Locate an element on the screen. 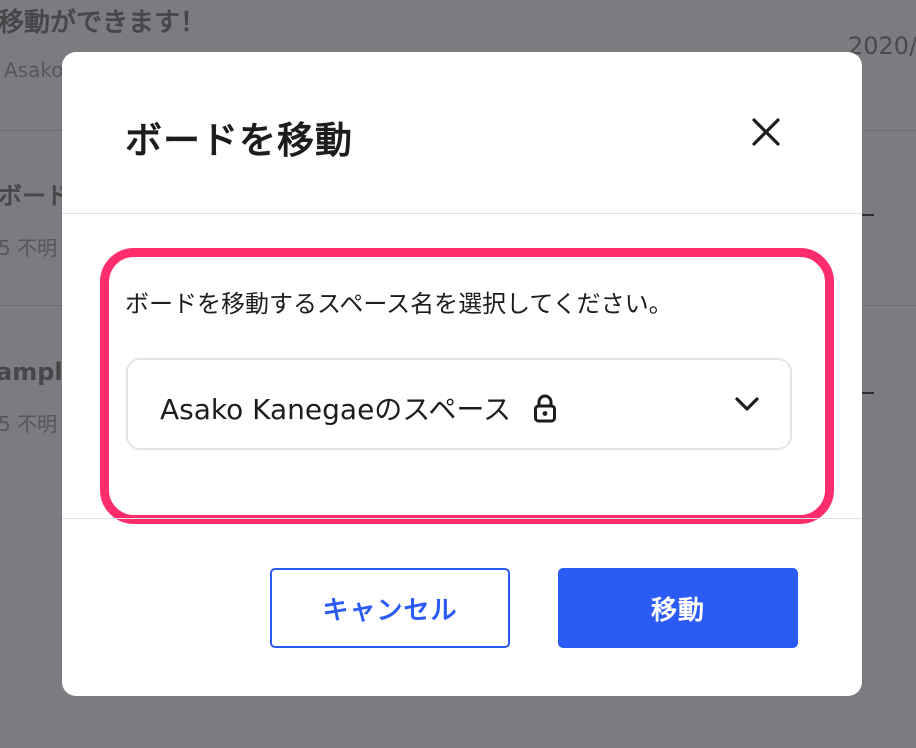 The image size is (916, 748). bg-row2-sub: 5 不明 is located at coordinates (29, 248).